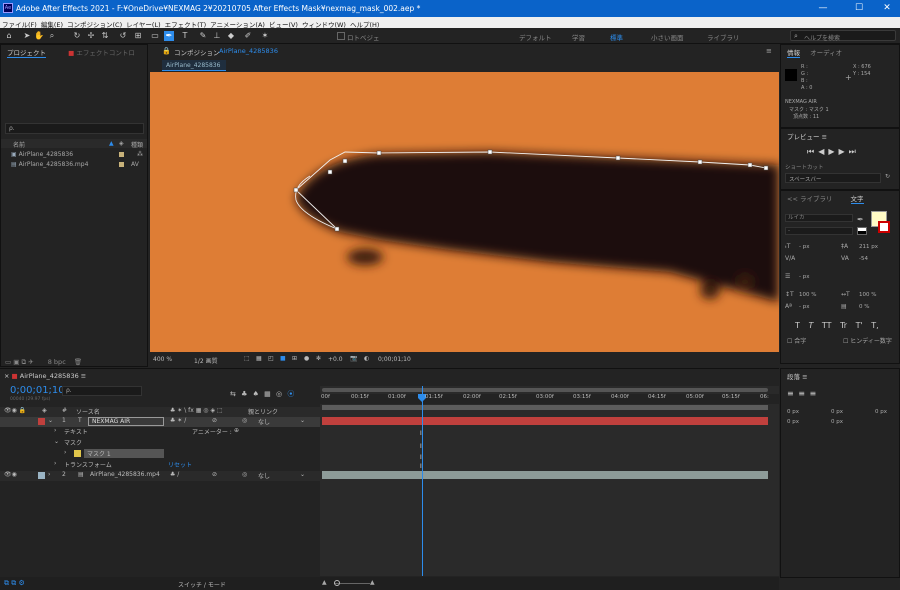 The width and height of the screenshot is (900, 590). Describe the element at coordinates (74, 128) in the screenshot. I see `project-search-input: ρ.` at that location.